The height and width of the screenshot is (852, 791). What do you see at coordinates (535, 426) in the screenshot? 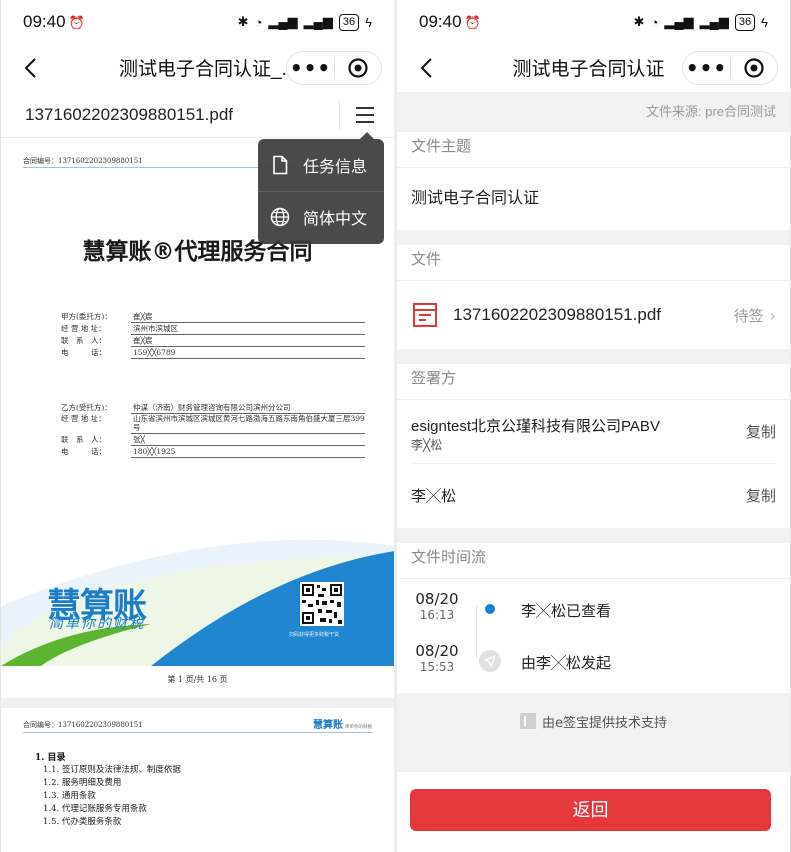
I see `signer-name: esigntest北京公瑾科技有限公司PABV` at bounding box center [535, 426].